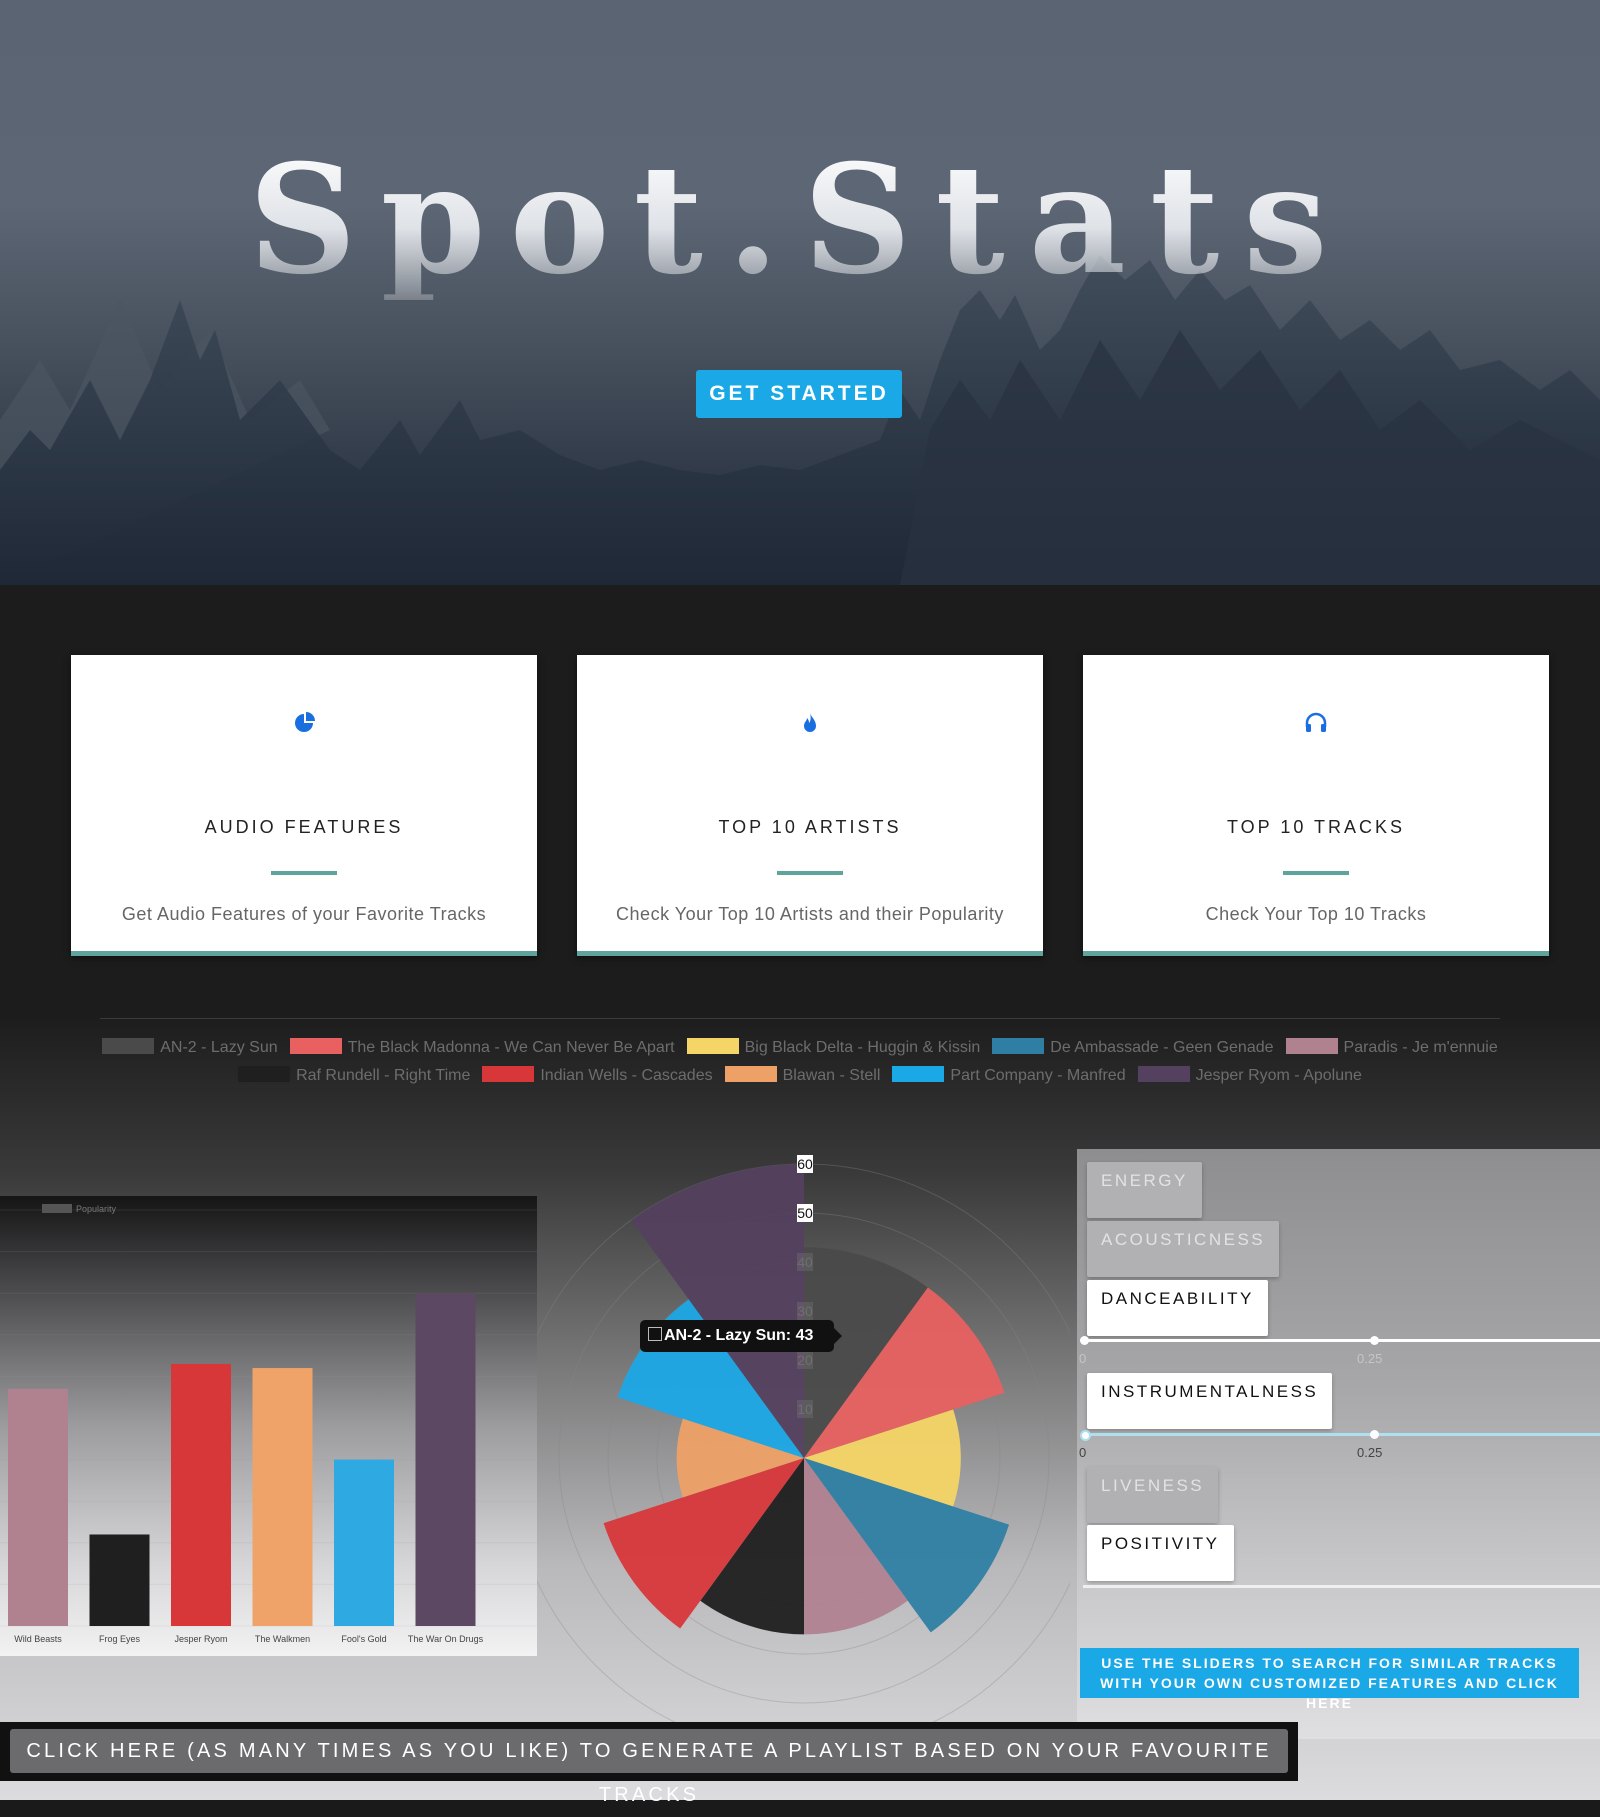 This screenshot has height=1817, width=1600. What do you see at coordinates (219, 1047) in the screenshot?
I see `legend-label: AN-2 - Lazy Sun` at bounding box center [219, 1047].